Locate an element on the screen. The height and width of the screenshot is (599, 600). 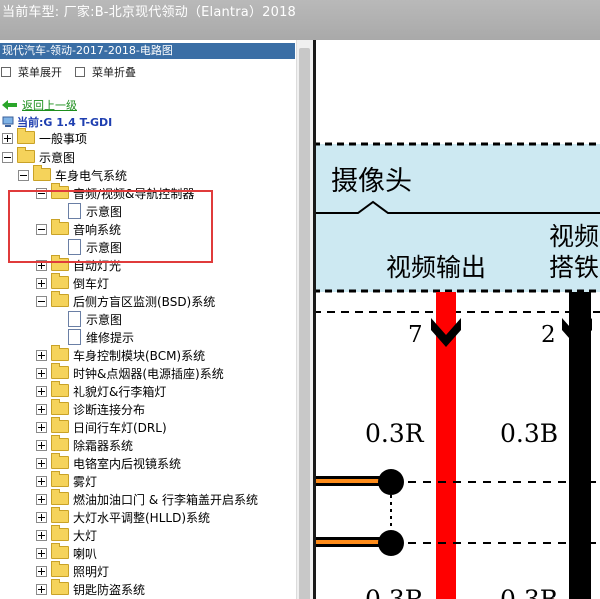
tree-label: 燃油加油口门 & 行李箱盖开启系统 is located at coordinates (165, 500).